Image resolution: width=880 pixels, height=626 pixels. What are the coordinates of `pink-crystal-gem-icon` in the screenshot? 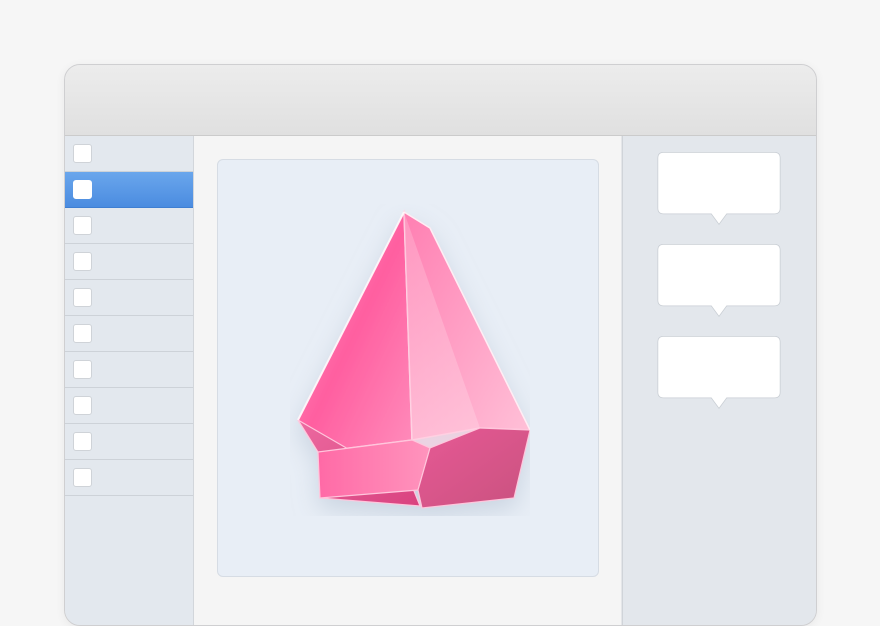 It's located at (413, 359).